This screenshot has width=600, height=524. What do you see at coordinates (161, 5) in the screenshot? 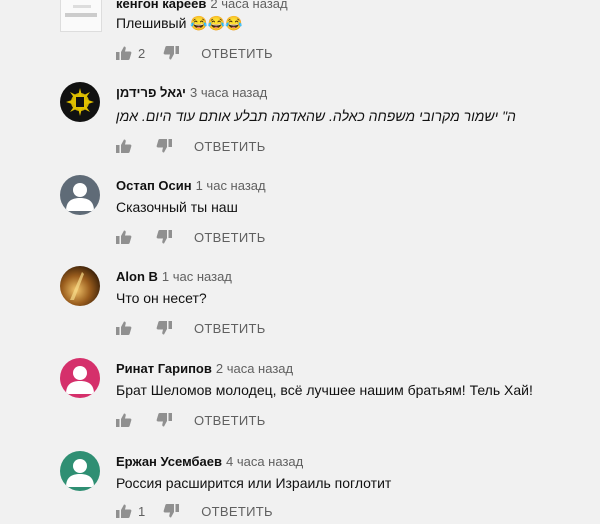
I see `comment-author: кенгон кареев` at bounding box center [161, 5].